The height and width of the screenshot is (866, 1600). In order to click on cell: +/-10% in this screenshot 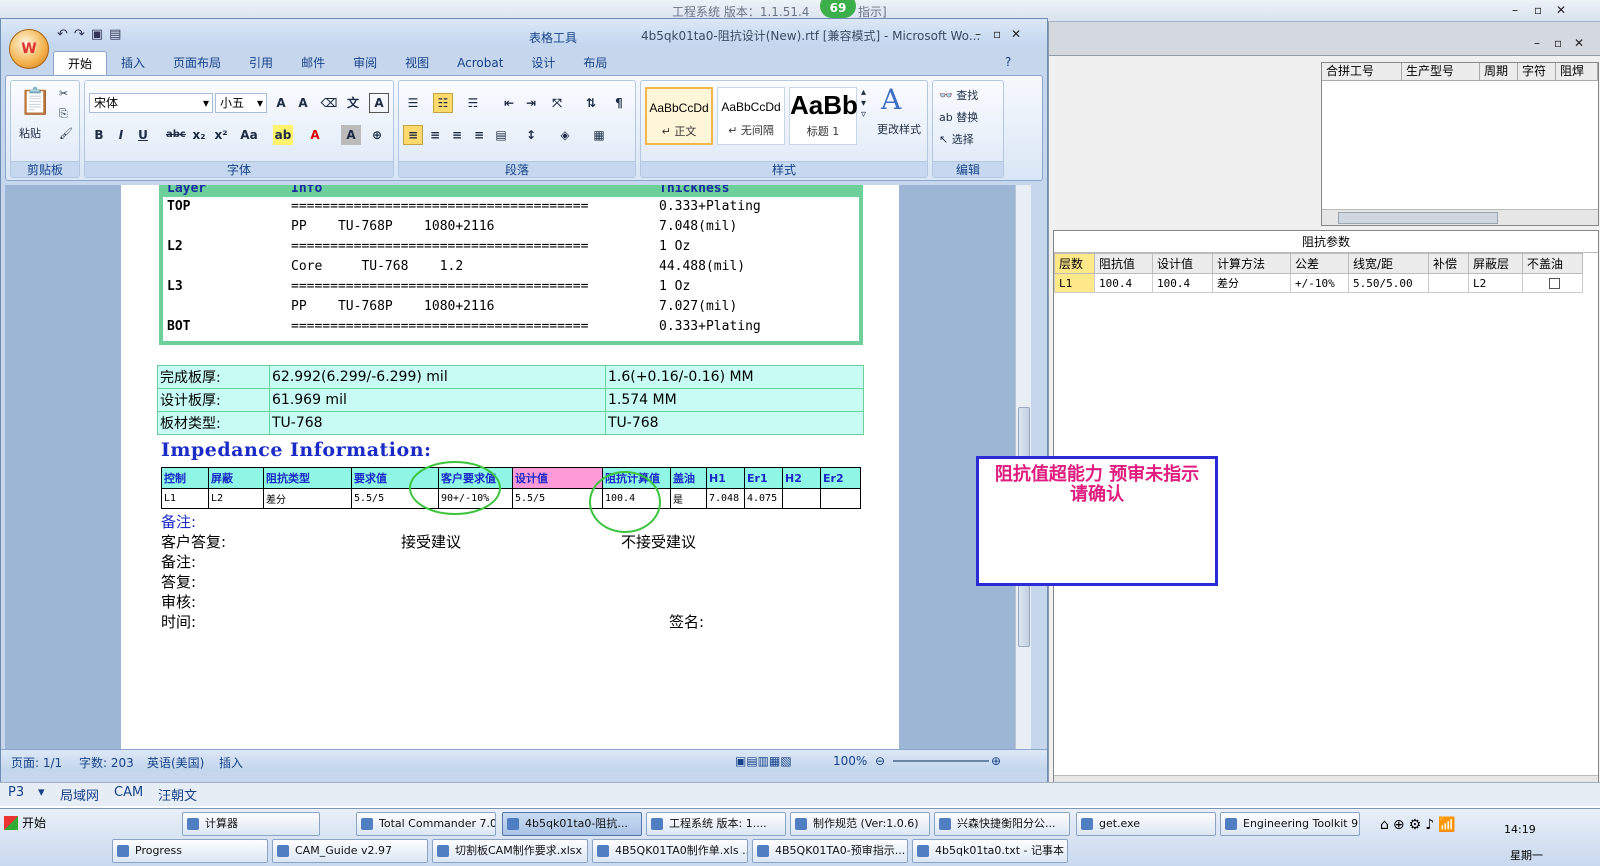, I will do `click(1319, 283)`.